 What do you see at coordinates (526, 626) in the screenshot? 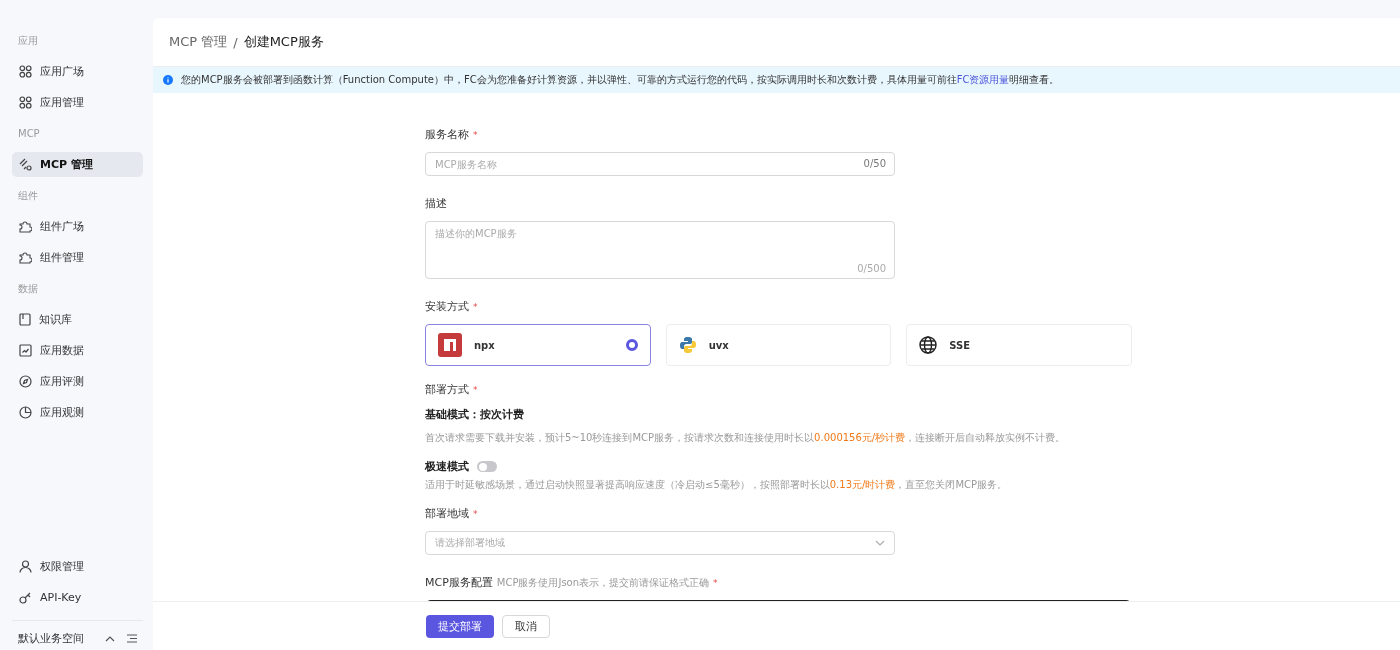
I see `cancel-button: 取消` at bounding box center [526, 626].